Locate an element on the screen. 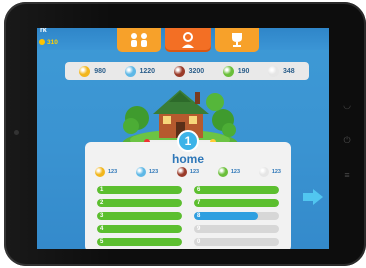 This screenshot has height=268, width=366. requirement-gold: 123 is located at coordinates (106, 172).